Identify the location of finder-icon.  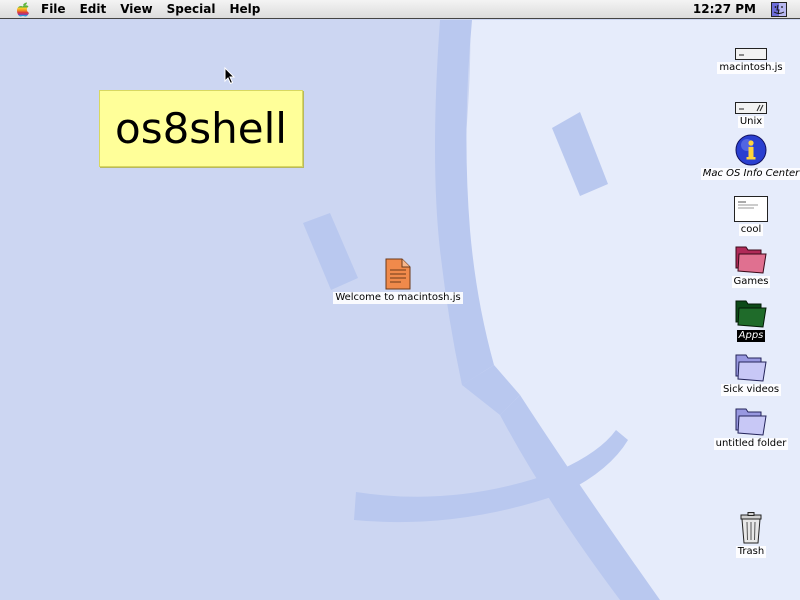
(779, 9).